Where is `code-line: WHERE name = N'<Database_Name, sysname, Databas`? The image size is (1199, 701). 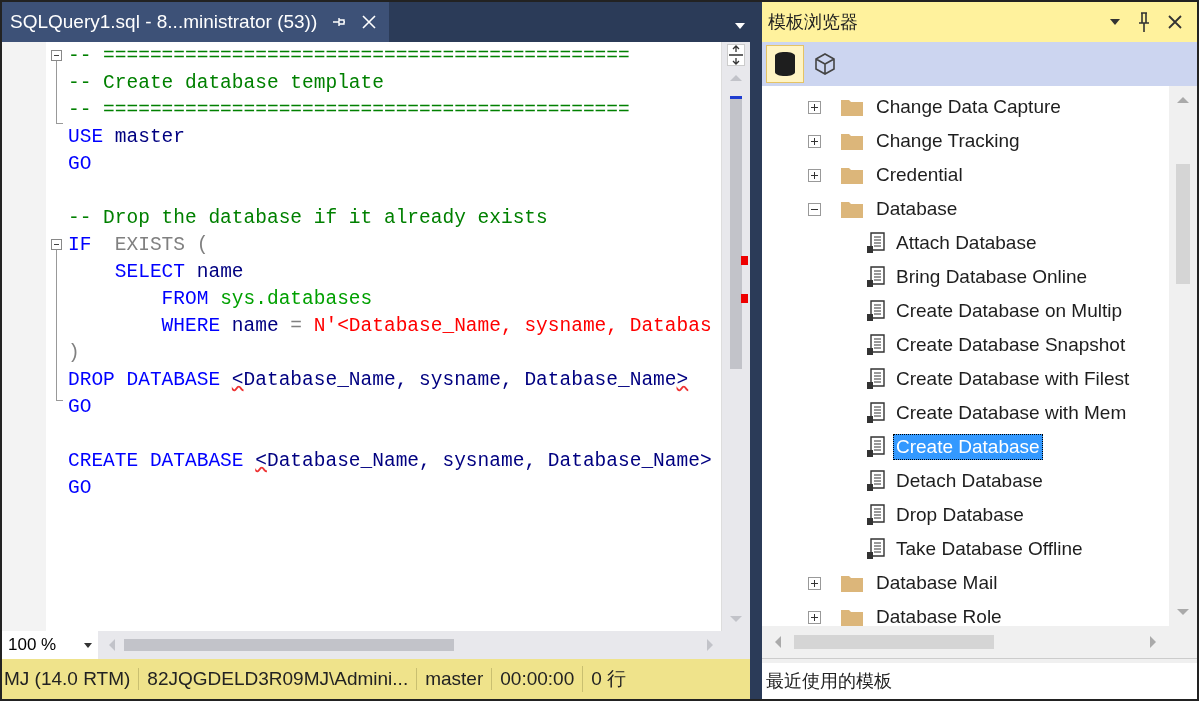
code-line: WHERE name = N'<Database_Name, sysname, Databas is located at coordinates (436, 325).